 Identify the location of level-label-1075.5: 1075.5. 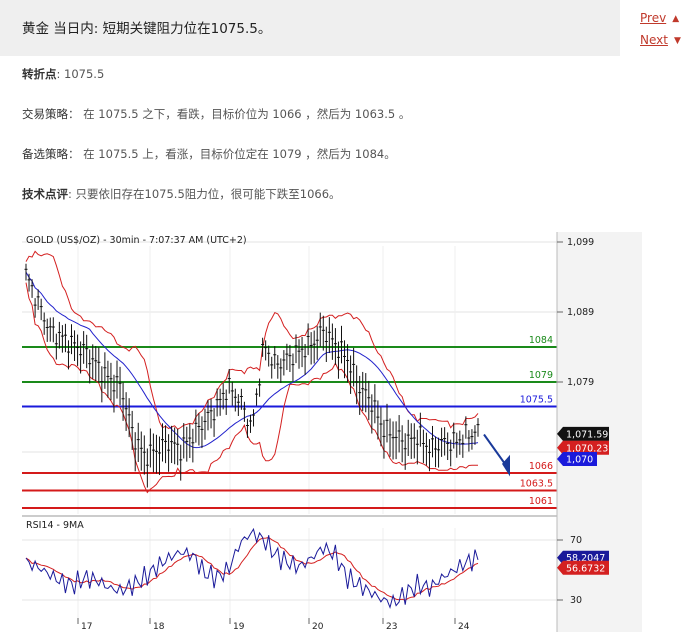
(536, 400).